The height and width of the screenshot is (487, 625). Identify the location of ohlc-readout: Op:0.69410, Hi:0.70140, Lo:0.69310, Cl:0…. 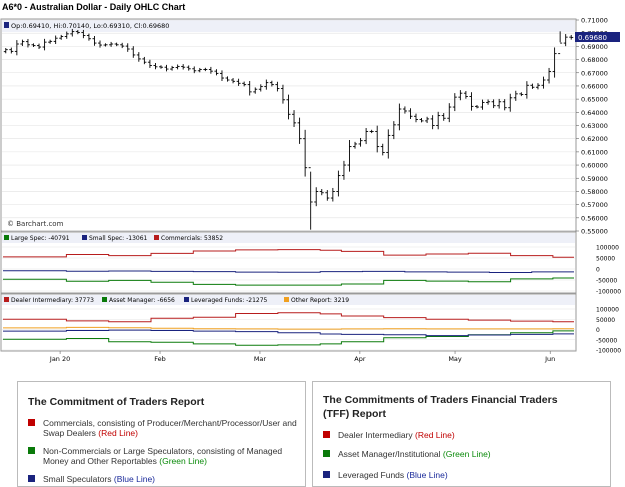
(90, 26).